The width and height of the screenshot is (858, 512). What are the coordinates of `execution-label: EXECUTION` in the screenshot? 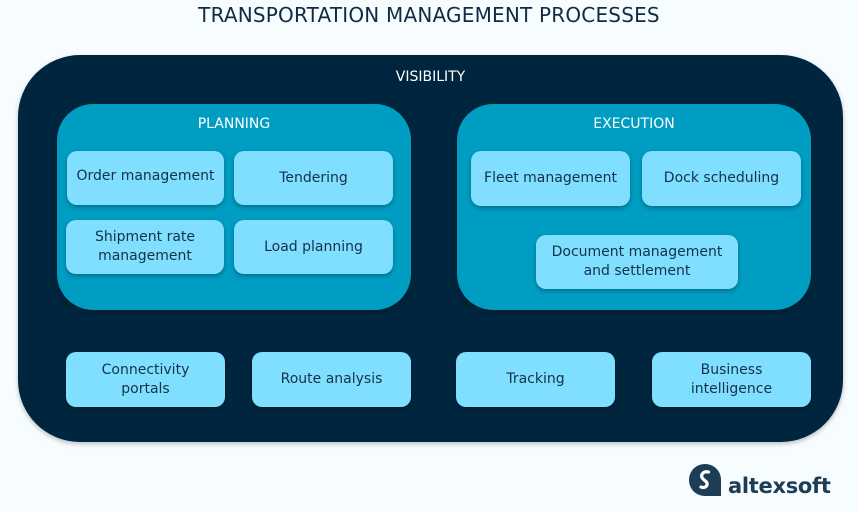 It's located at (634, 124).